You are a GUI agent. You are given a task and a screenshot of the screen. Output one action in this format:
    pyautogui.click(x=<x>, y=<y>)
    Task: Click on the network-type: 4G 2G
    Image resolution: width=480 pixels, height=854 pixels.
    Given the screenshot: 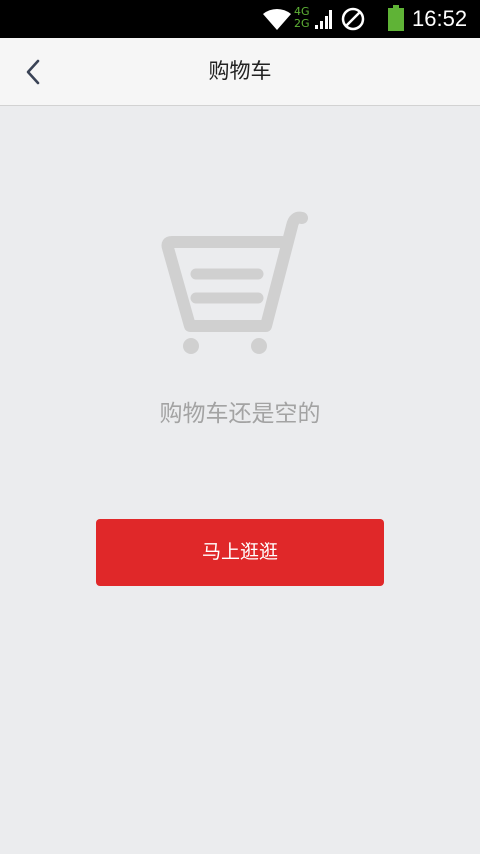 What is the action you would take?
    pyautogui.click(x=302, y=18)
    